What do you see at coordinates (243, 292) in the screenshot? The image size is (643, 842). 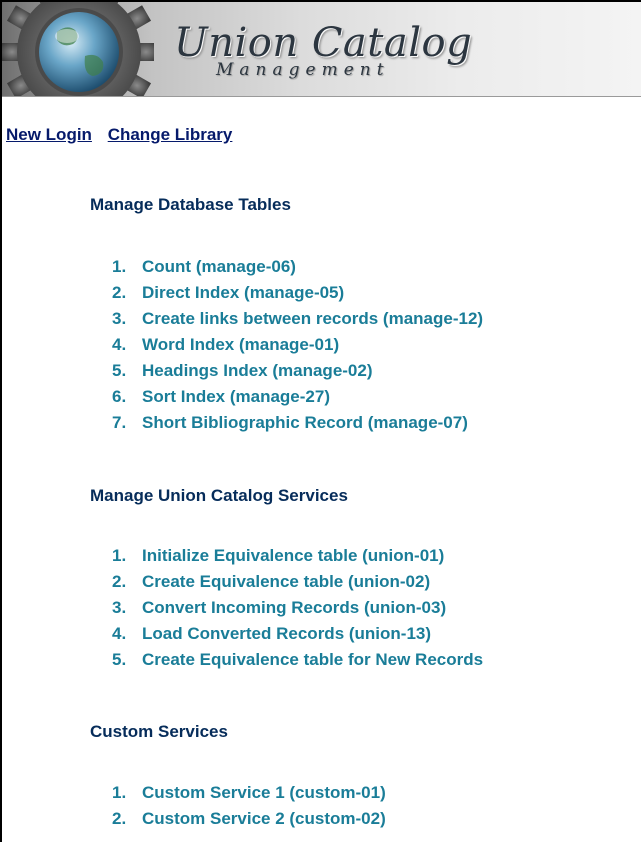 I see `item-label: Direct Index (manage-05)` at bounding box center [243, 292].